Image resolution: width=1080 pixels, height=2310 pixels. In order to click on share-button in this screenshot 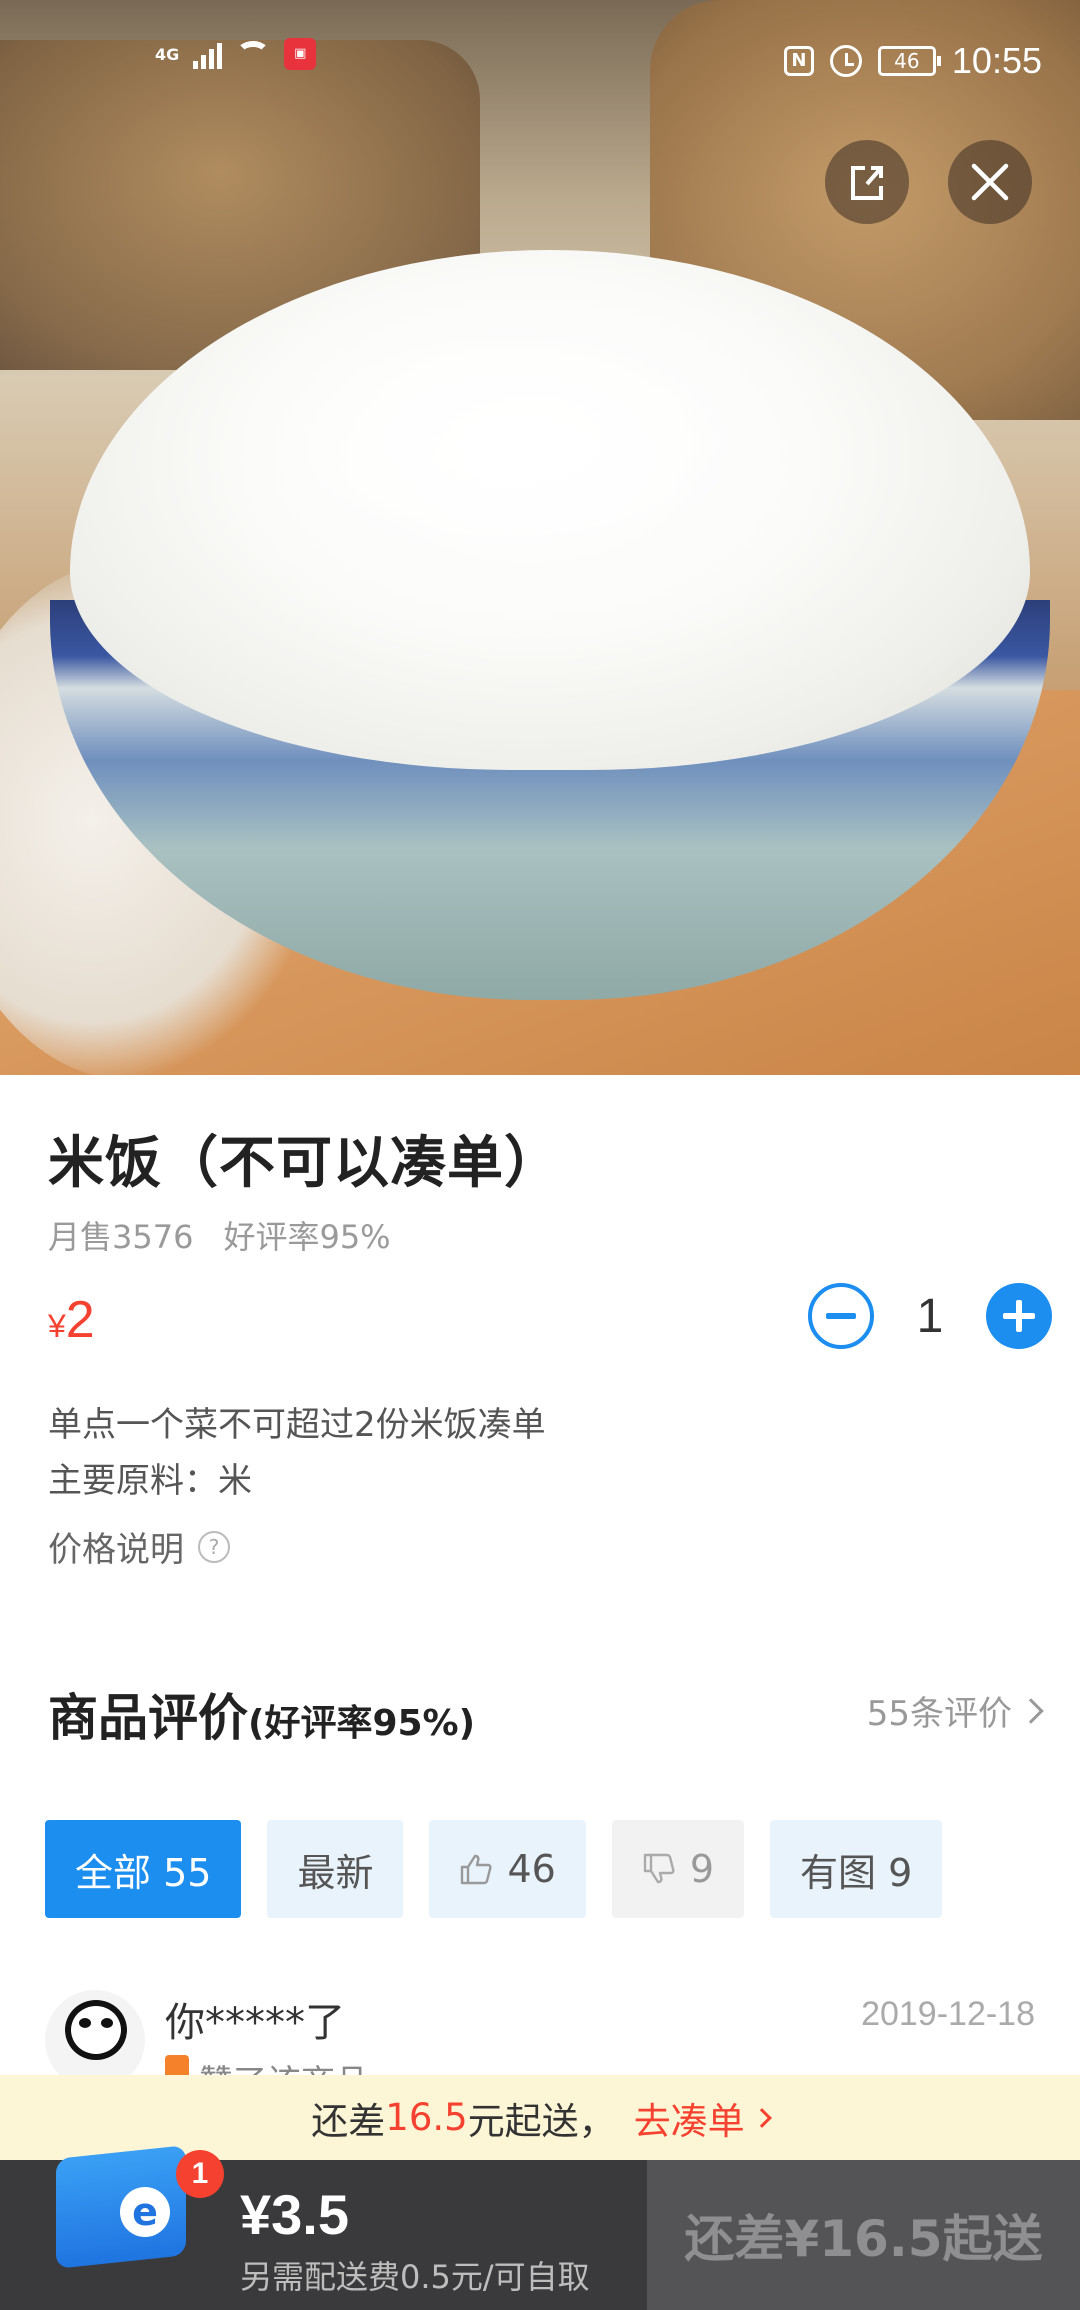, I will do `click(867, 182)`.